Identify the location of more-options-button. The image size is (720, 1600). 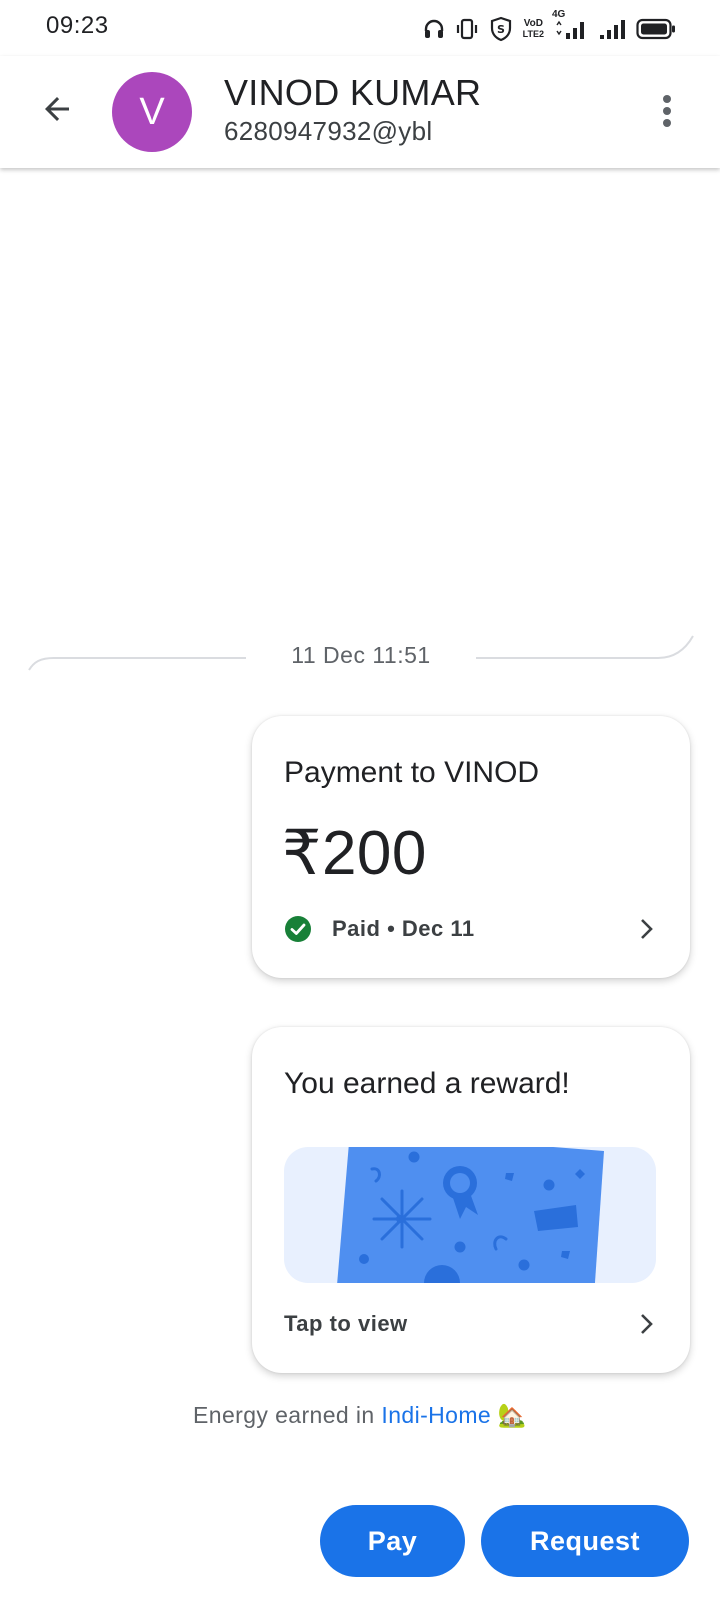
(667, 111).